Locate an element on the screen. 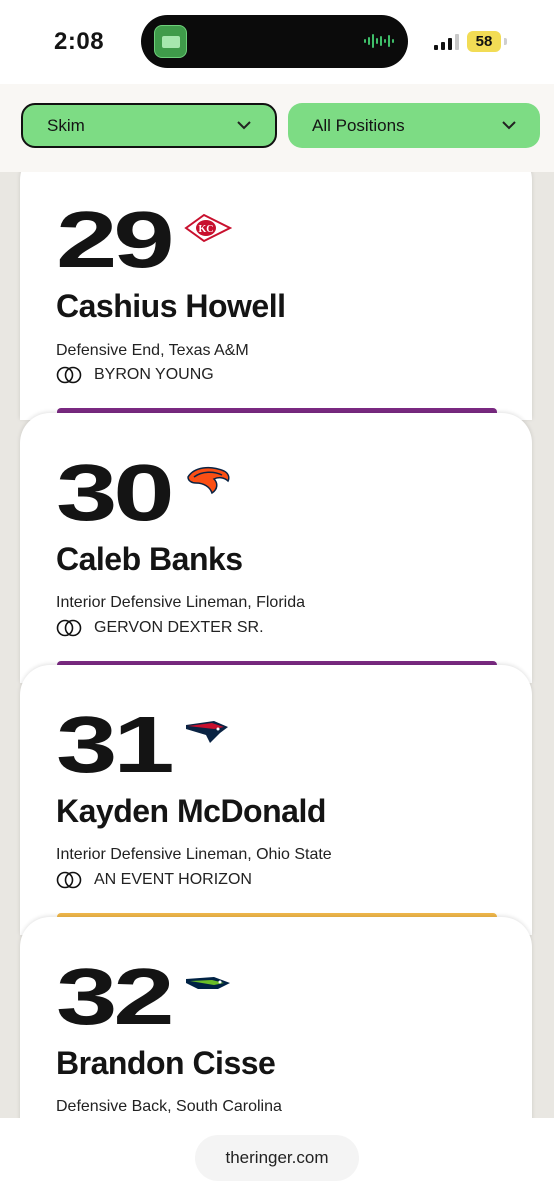 This screenshot has width=554, height=1200. battery-level: 58 is located at coordinates (484, 41).